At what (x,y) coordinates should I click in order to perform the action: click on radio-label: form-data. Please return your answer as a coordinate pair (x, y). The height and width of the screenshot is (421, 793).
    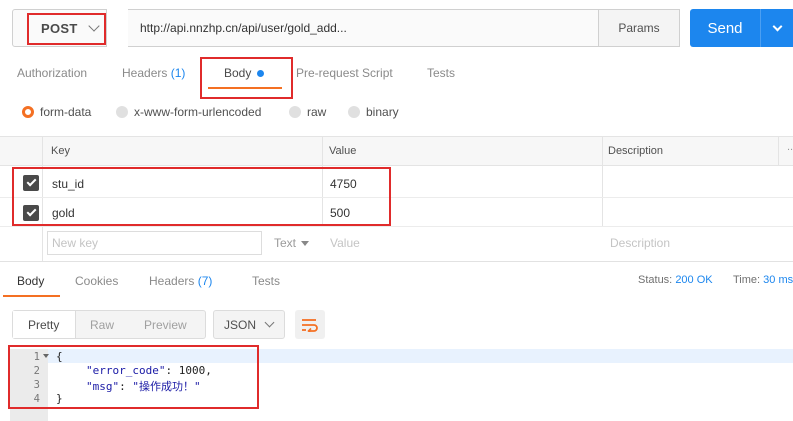
    Looking at the image, I should click on (66, 112).